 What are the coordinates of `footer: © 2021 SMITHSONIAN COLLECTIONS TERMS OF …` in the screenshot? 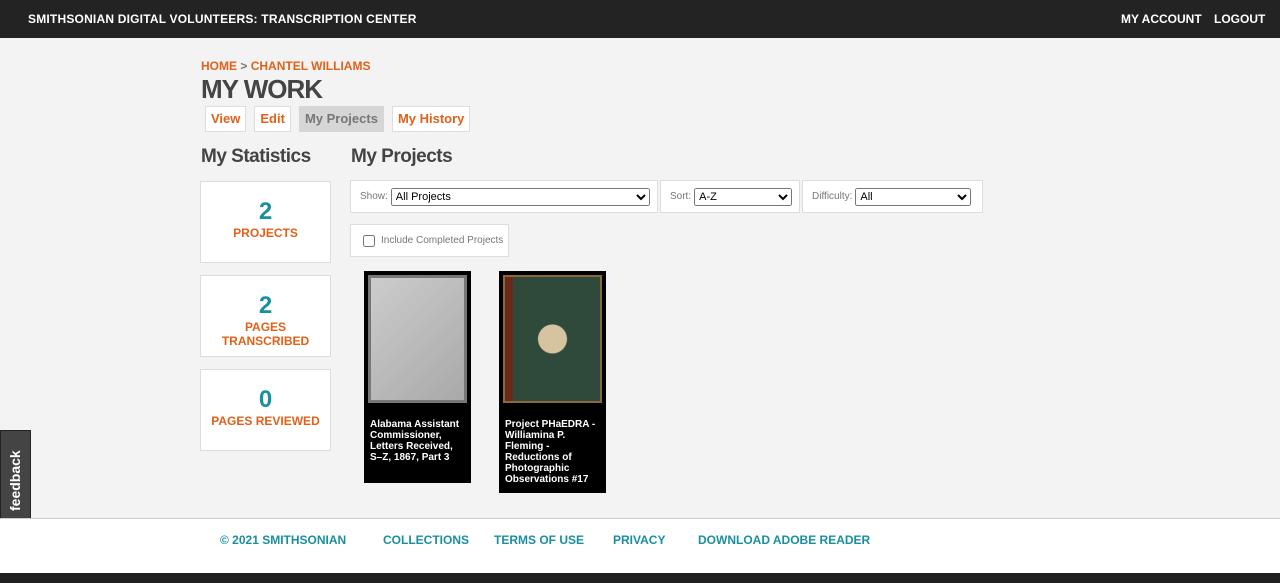 It's located at (640, 545).